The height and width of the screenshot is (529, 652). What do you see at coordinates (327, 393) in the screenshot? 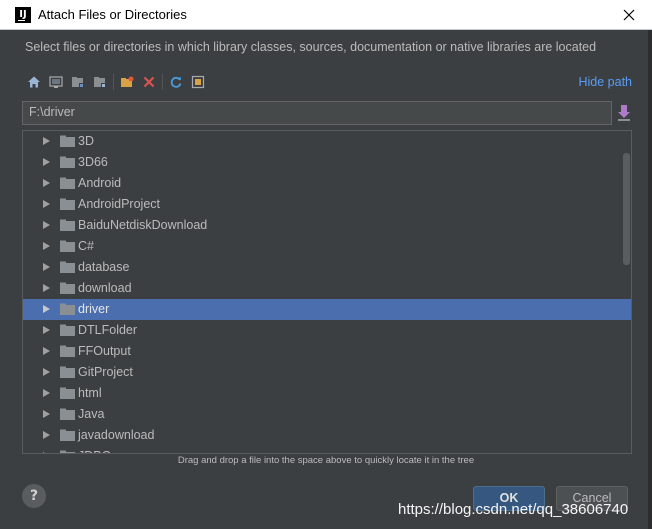
I see `tree-row: html` at bounding box center [327, 393].